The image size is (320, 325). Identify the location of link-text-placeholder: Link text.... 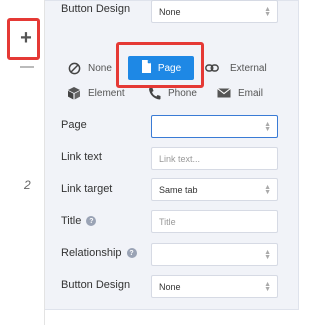
(180, 158).